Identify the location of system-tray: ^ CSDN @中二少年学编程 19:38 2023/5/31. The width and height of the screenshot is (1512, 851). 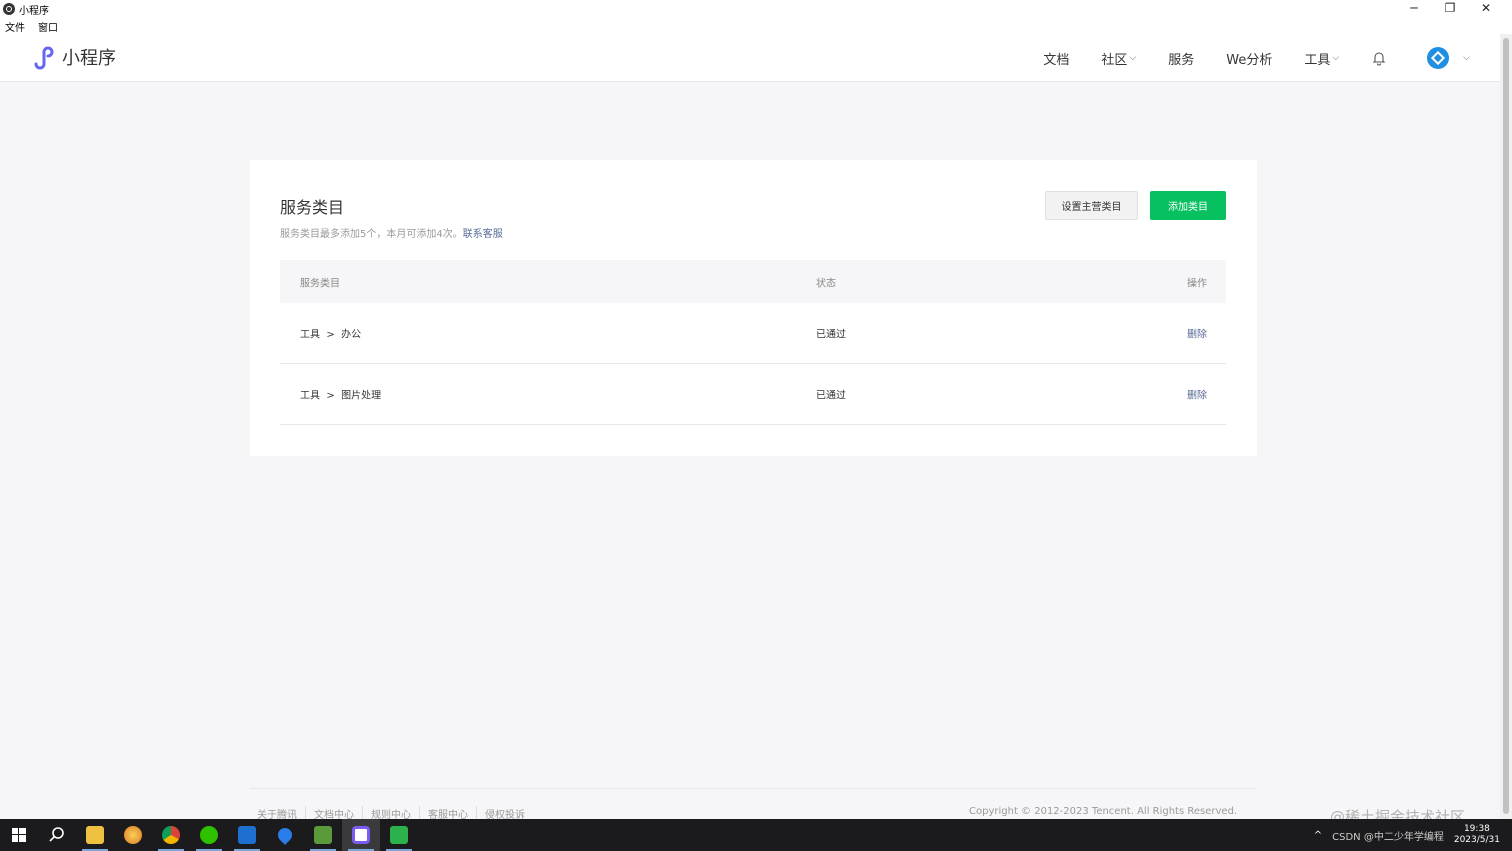
(1413, 835).